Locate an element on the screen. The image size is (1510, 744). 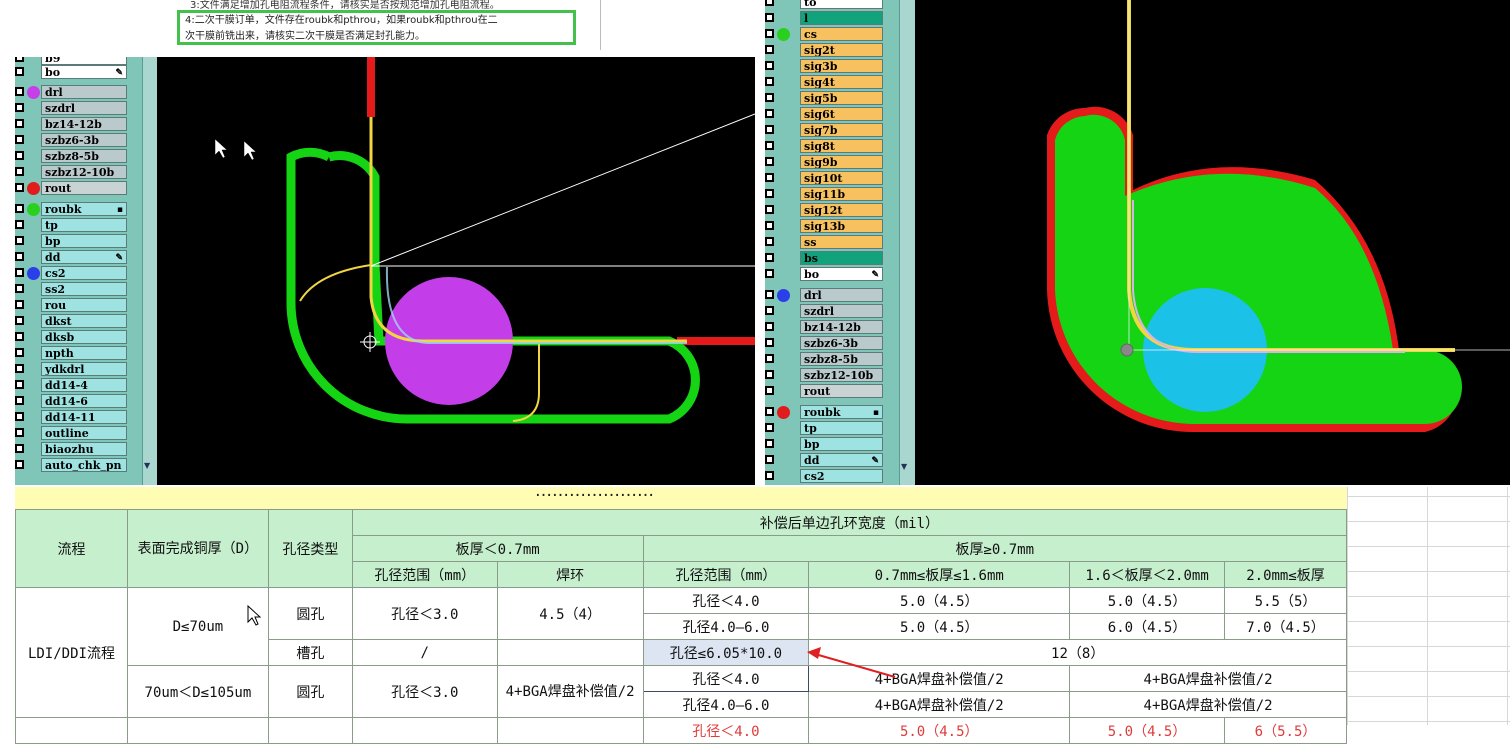
layer-name: rout is located at coordinates (84, 188).